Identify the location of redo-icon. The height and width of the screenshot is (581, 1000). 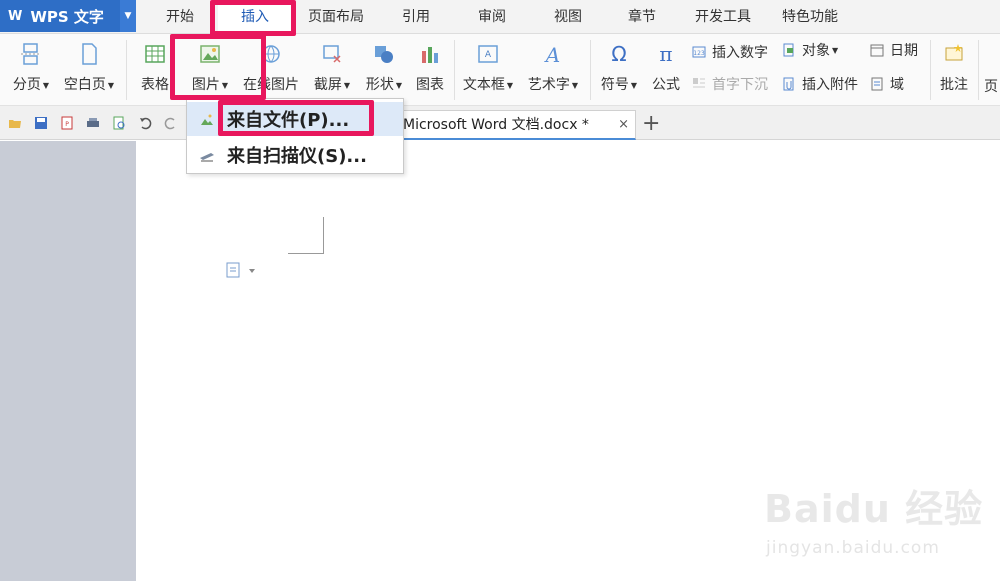
(171, 123).